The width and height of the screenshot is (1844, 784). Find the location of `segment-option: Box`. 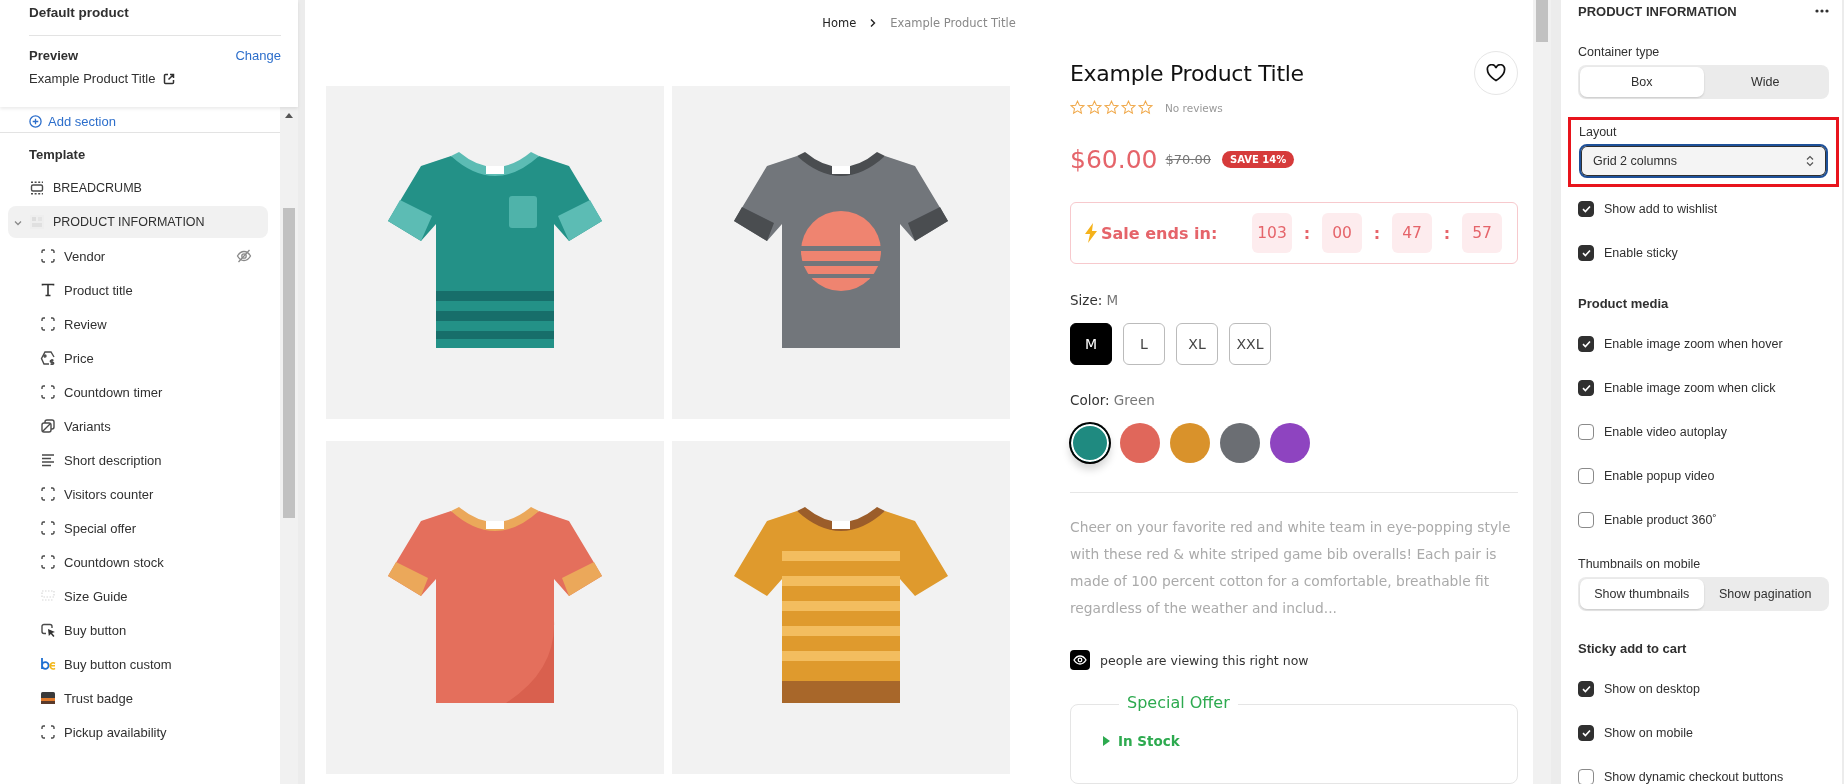

segment-option: Box is located at coordinates (1642, 82).